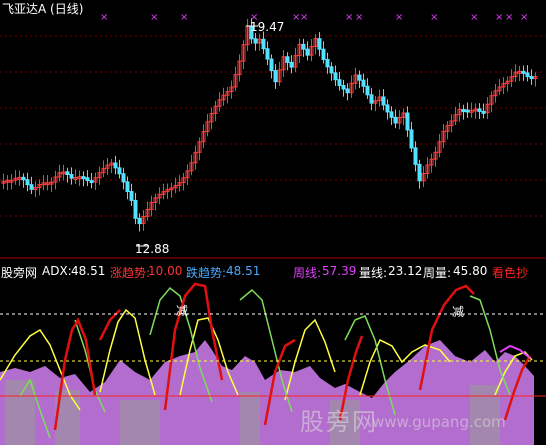  Describe the element at coordinates (57, 271) in the screenshot. I see `adx-label: ADX:` at that location.